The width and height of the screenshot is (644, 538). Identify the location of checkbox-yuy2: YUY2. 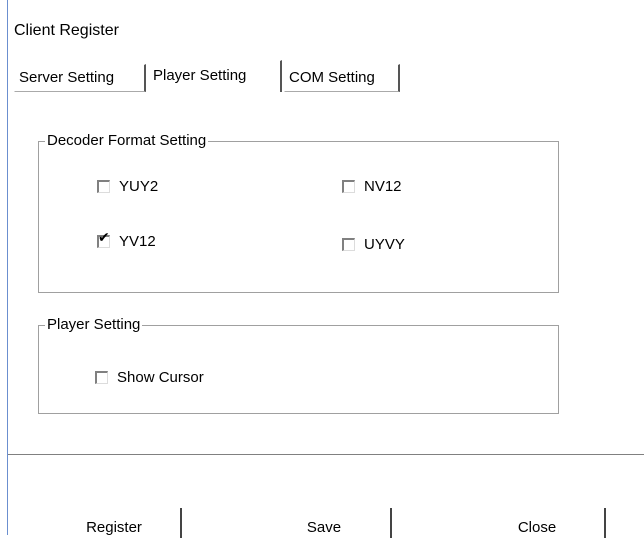
(127, 186).